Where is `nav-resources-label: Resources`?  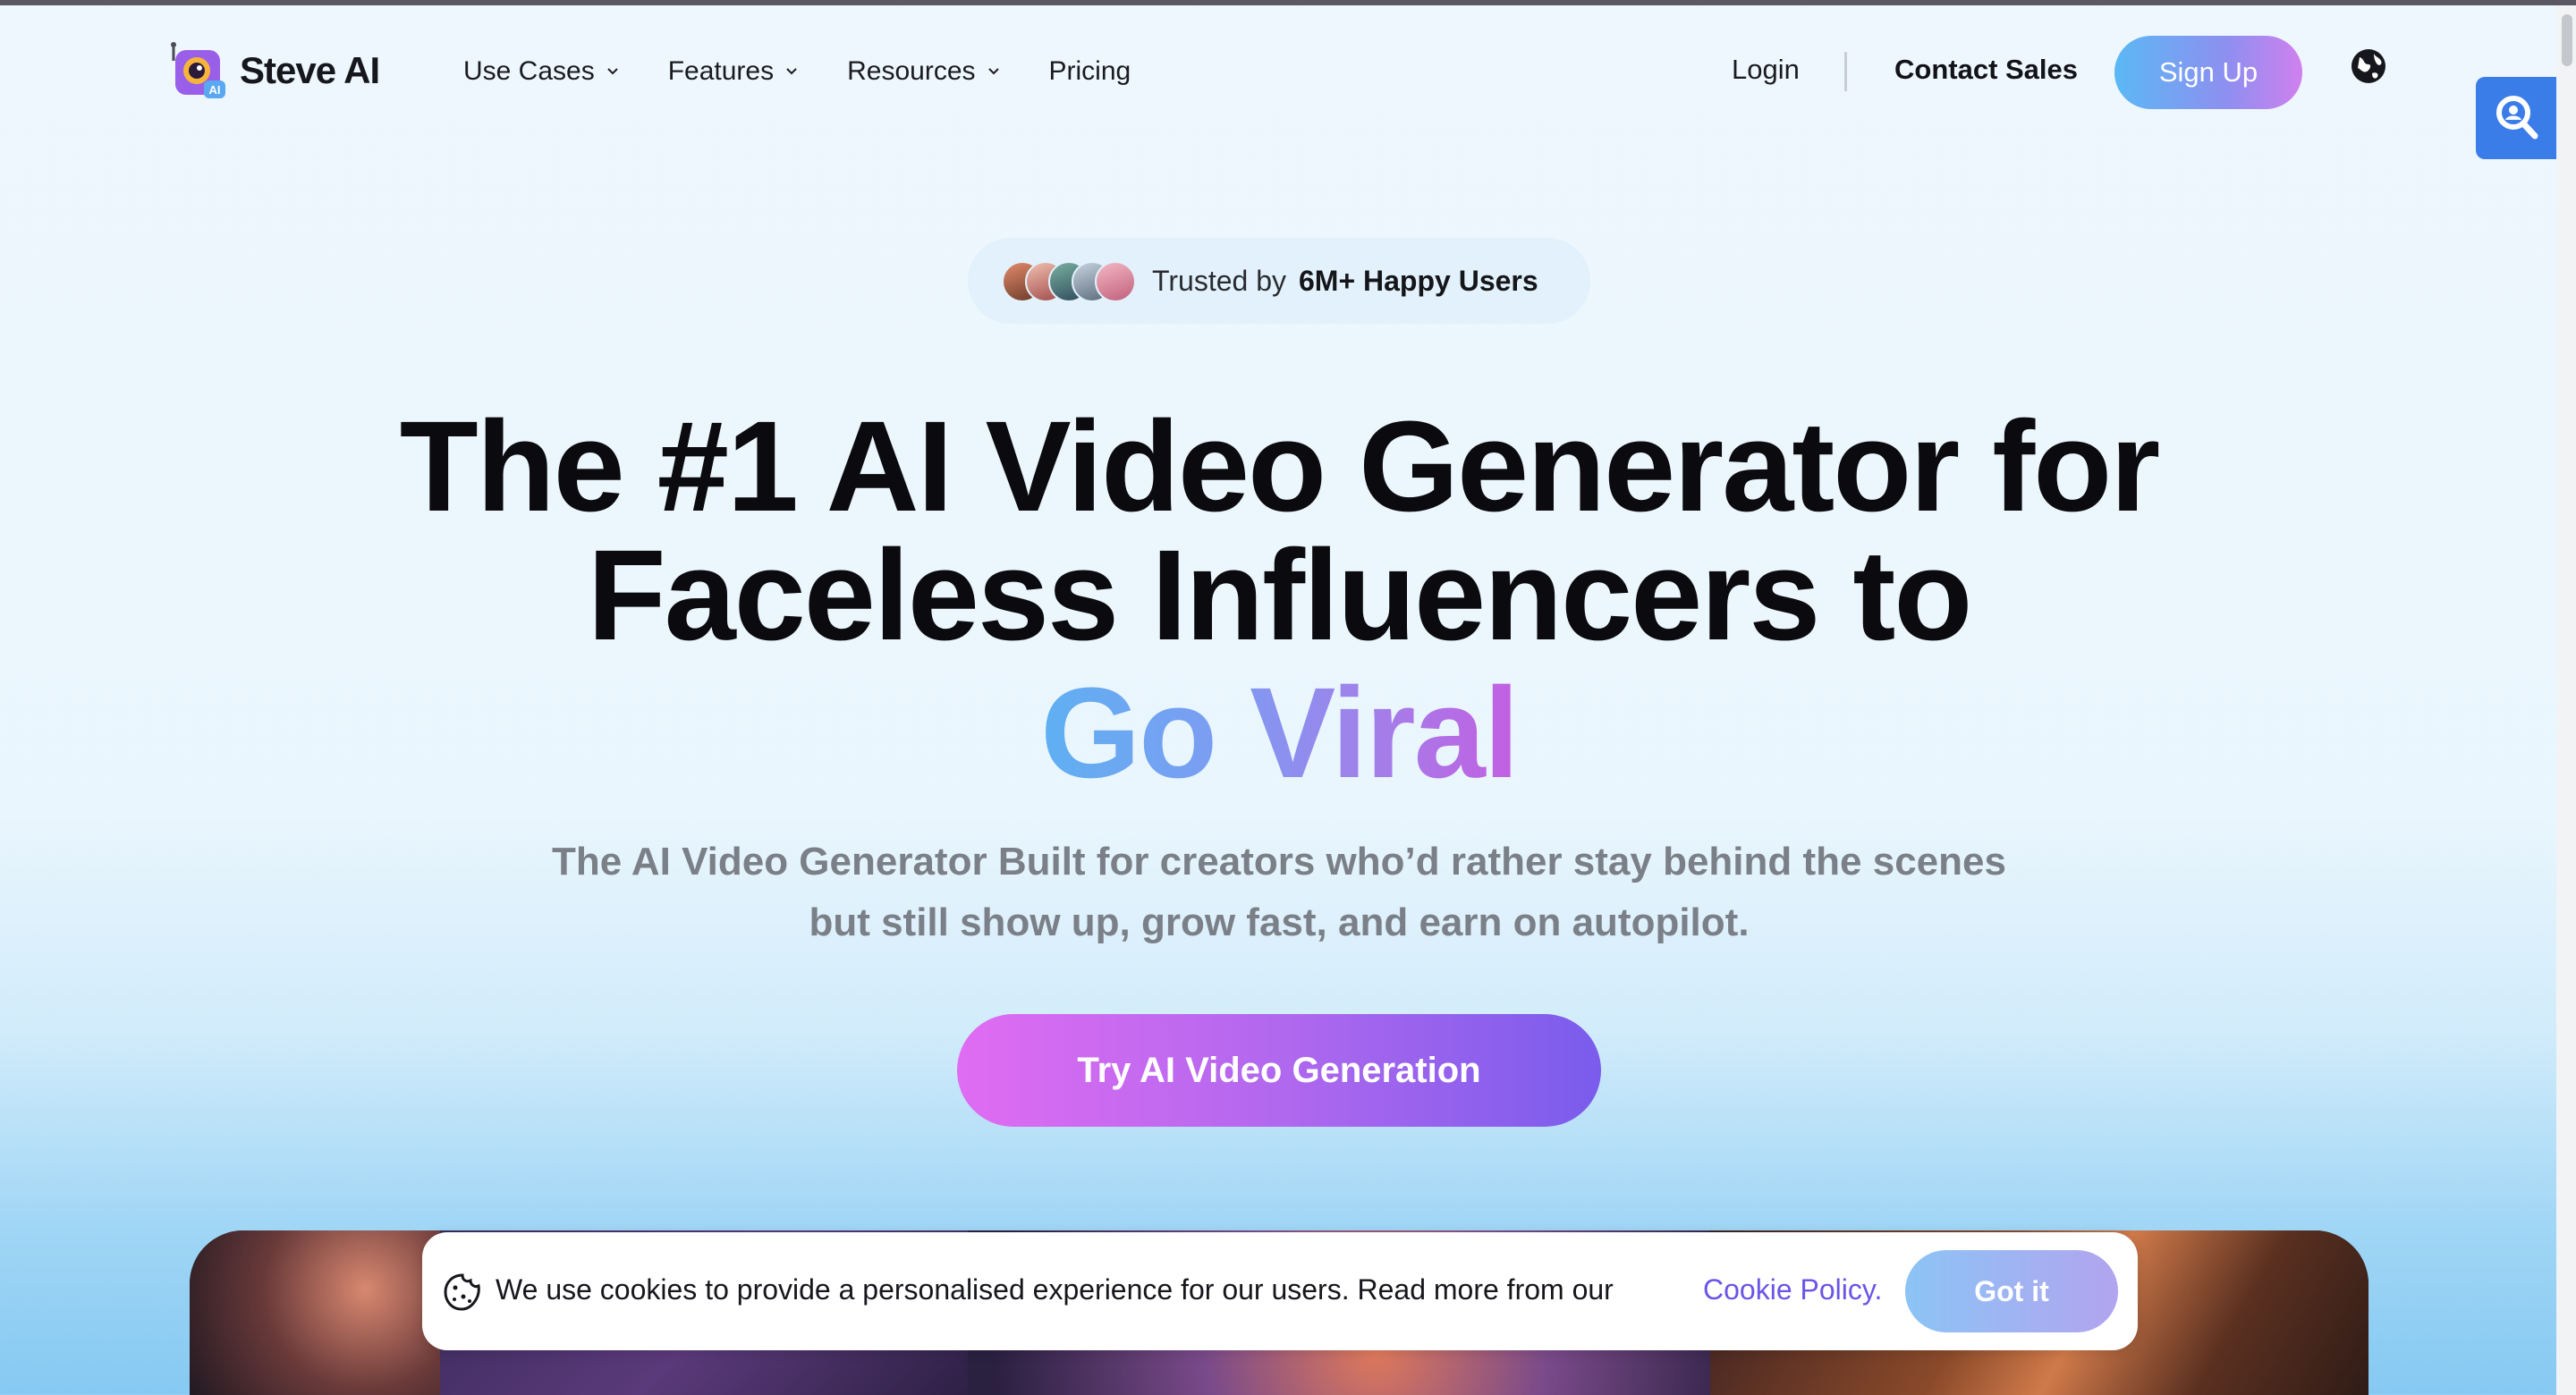
nav-resources-label: Resources is located at coordinates (911, 71).